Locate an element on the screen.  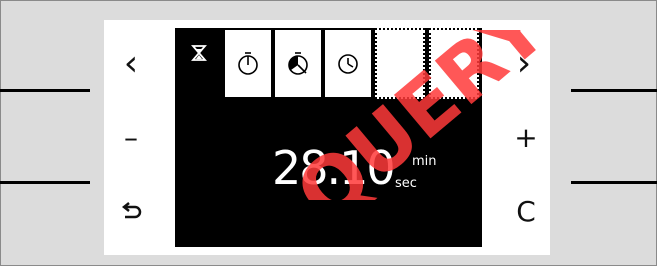
unit-min-label: min is located at coordinates (424, 161).